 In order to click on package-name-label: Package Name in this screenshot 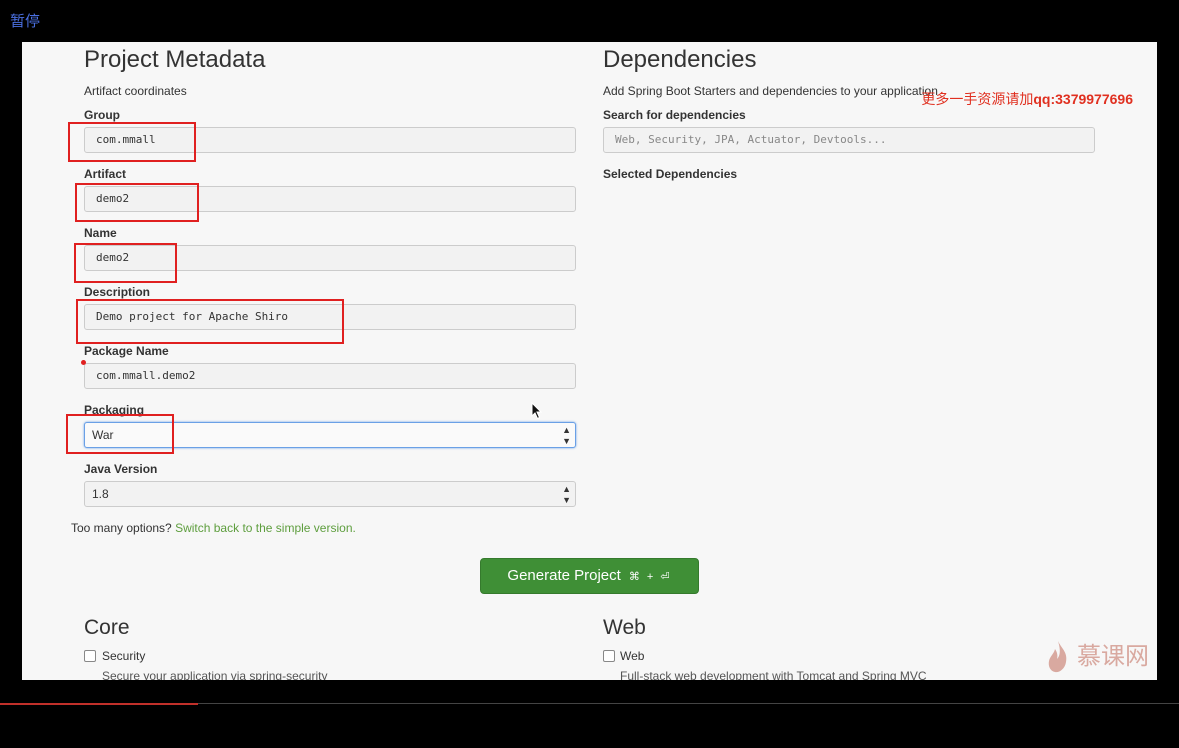, I will do `click(126, 351)`.